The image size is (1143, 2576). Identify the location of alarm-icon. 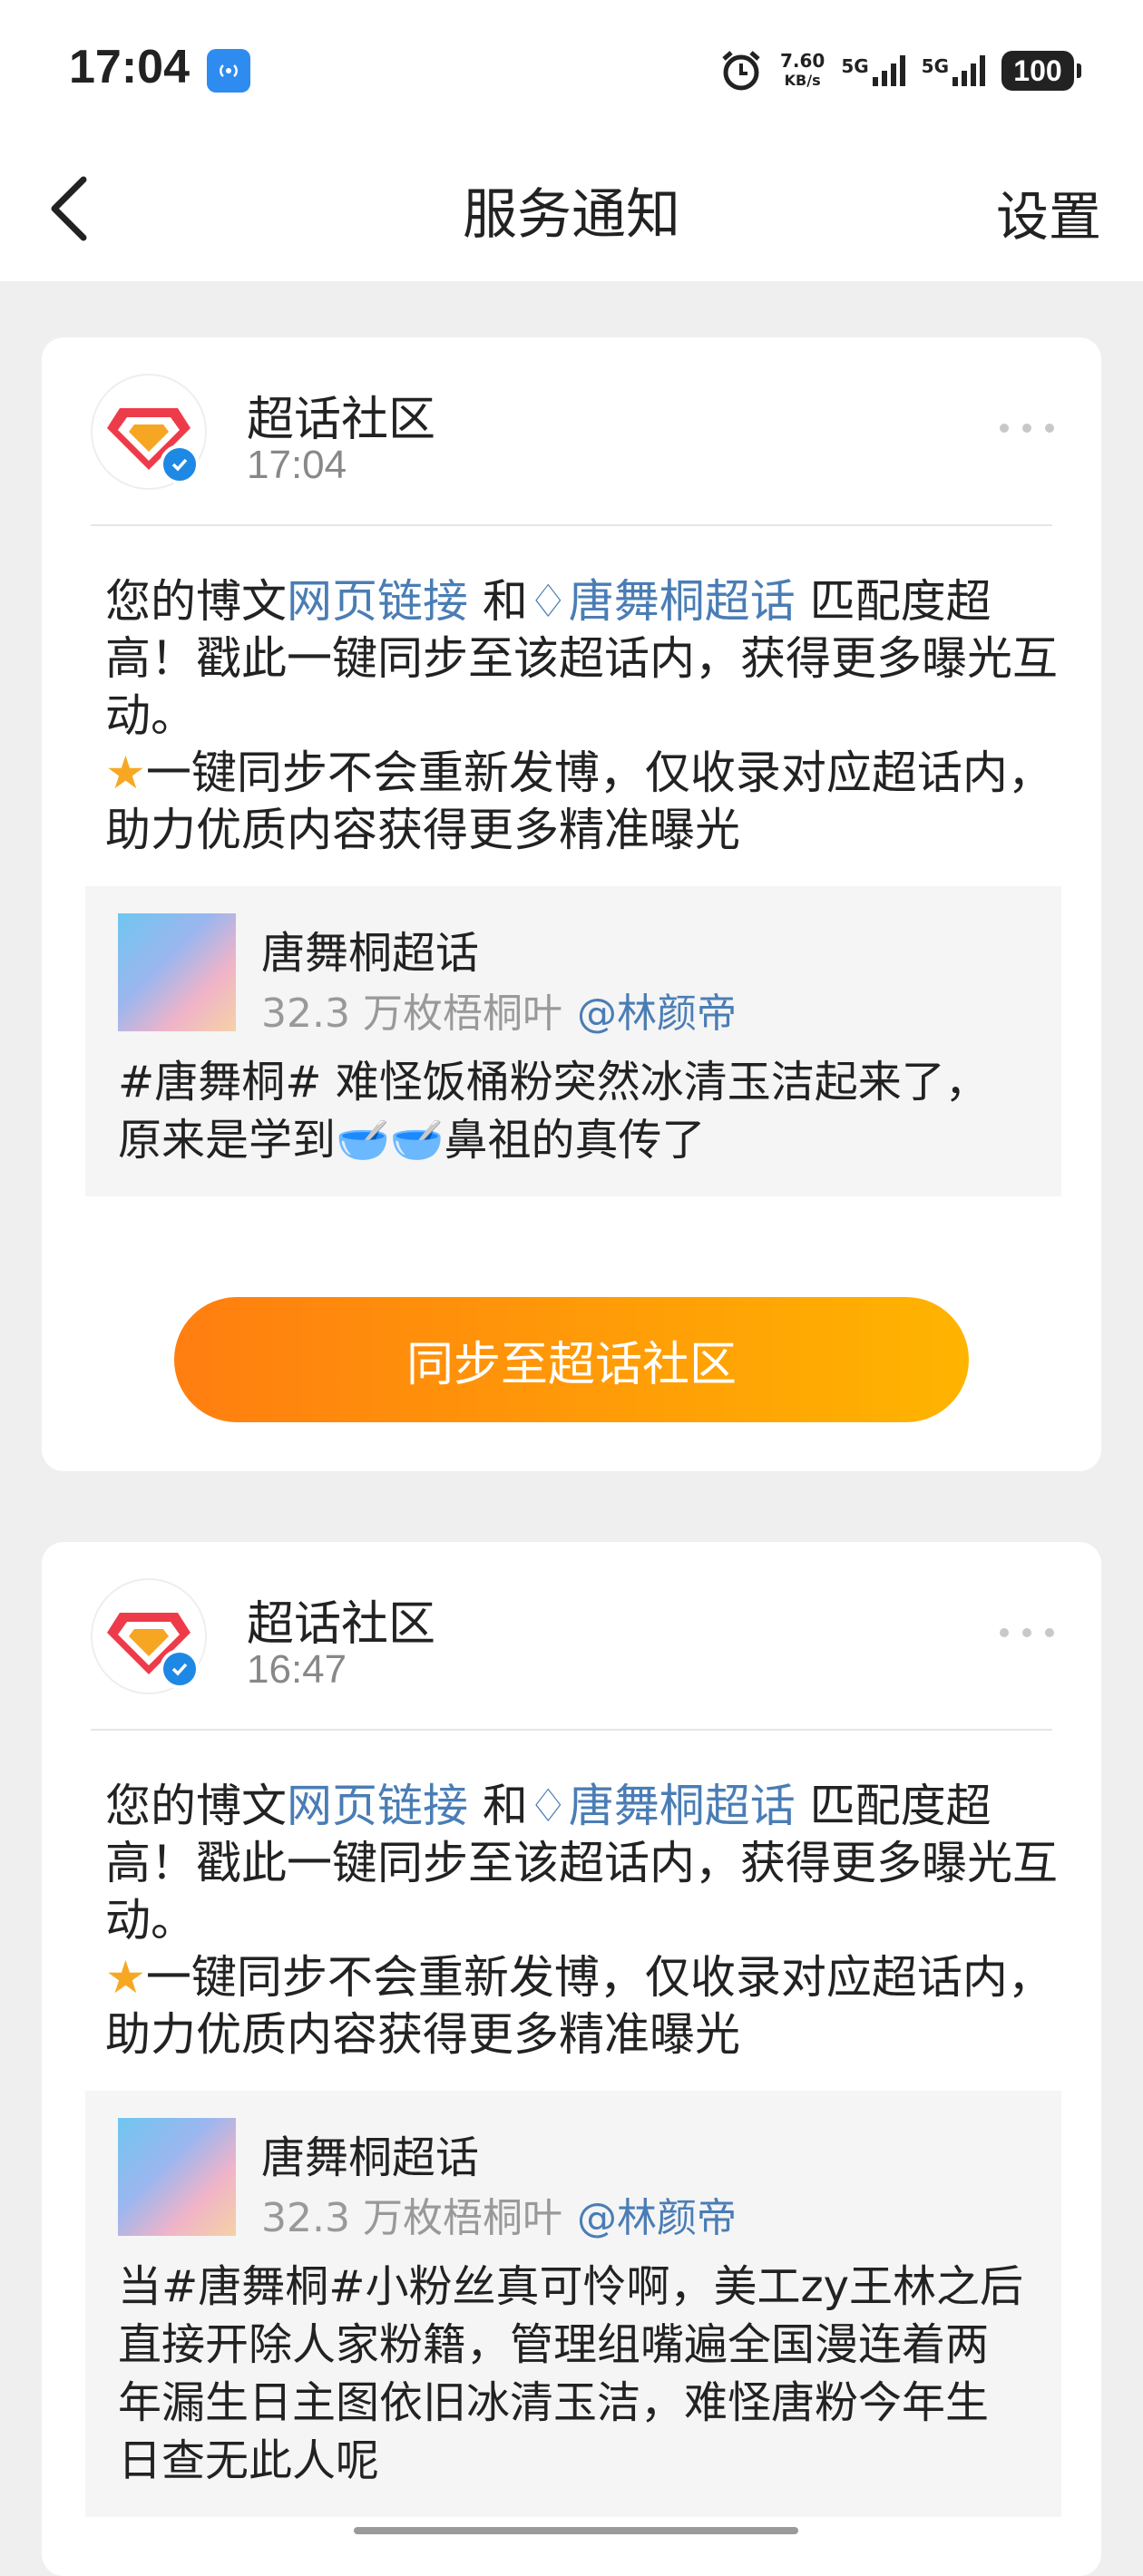
(741, 71).